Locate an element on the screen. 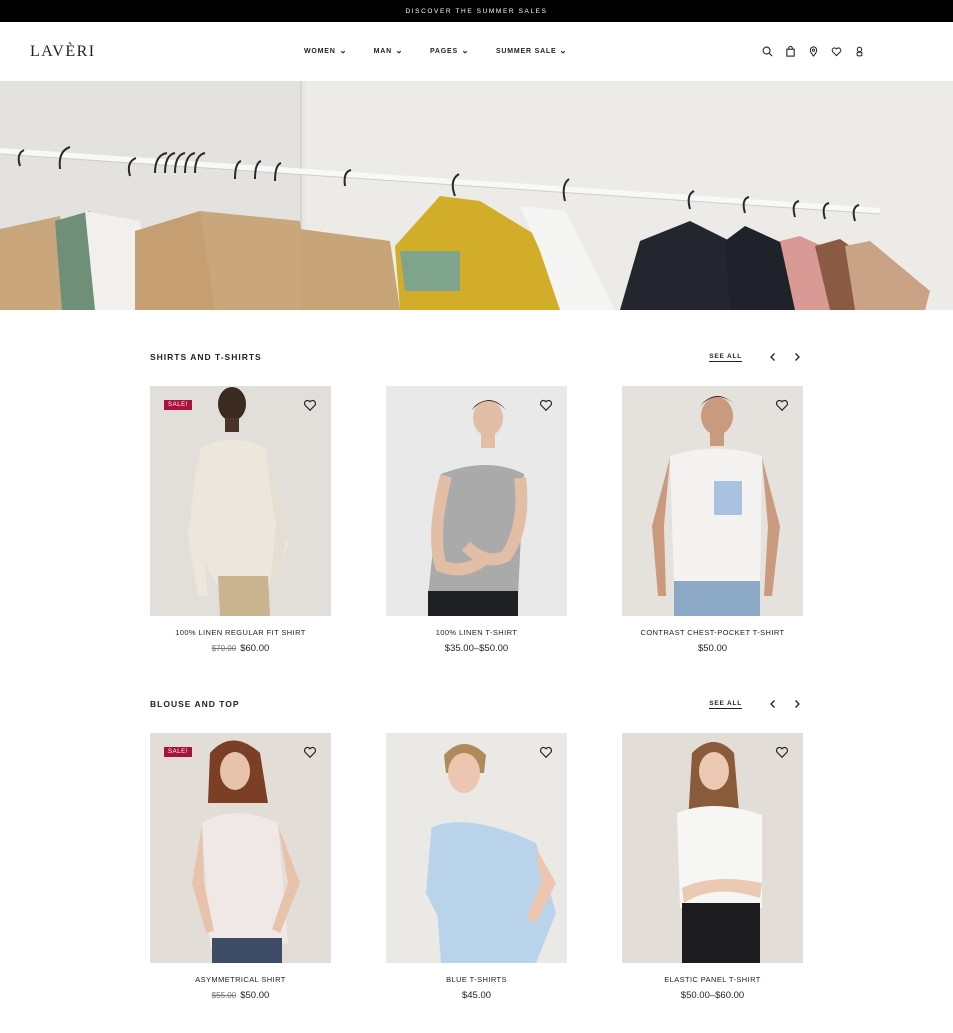 Image resolution: width=953 pixels, height=1033 pixels. announcement-bar: DISCOVER THE SUMMER SALES is located at coordinates (476, 11).